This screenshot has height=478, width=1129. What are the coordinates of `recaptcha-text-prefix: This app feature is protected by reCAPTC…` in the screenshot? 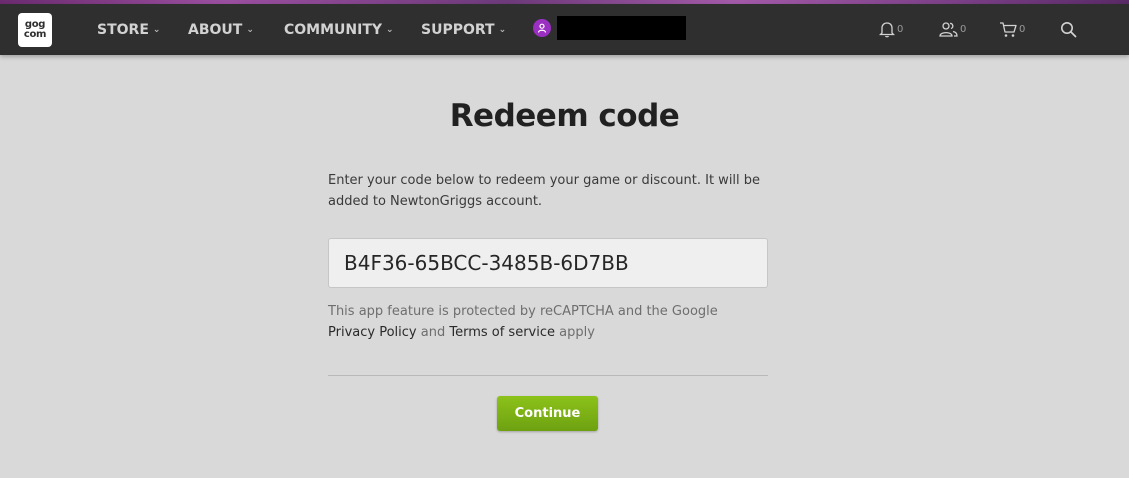 It's located at (523, 311).